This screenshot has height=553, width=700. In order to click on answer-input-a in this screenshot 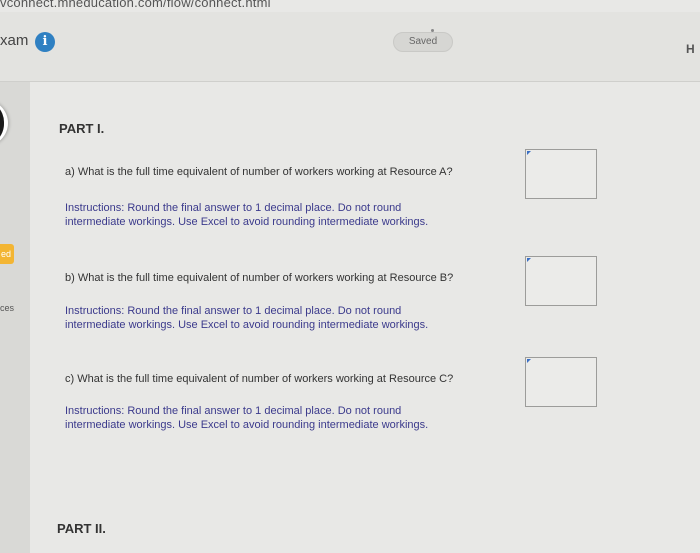, I will do `click(561, 174)`.